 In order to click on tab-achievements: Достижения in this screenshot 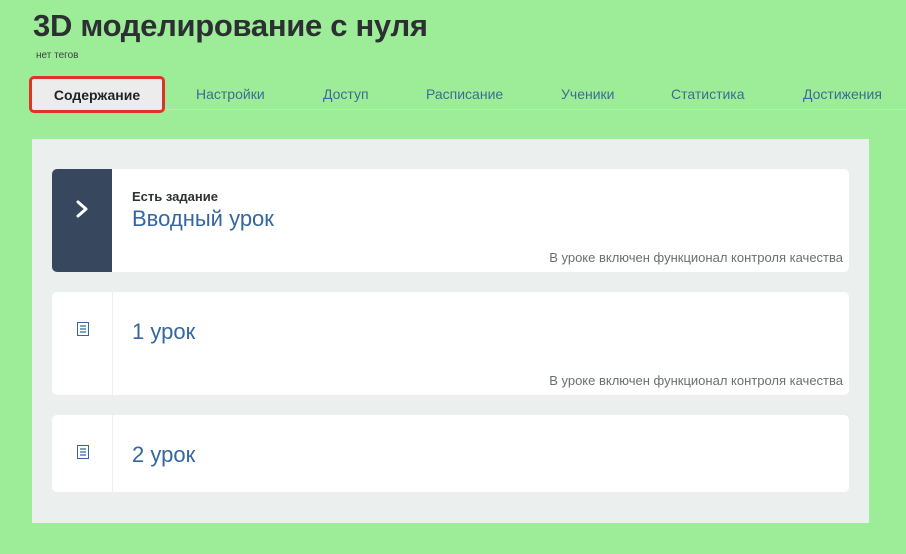, I will do `click(842, 94)`.